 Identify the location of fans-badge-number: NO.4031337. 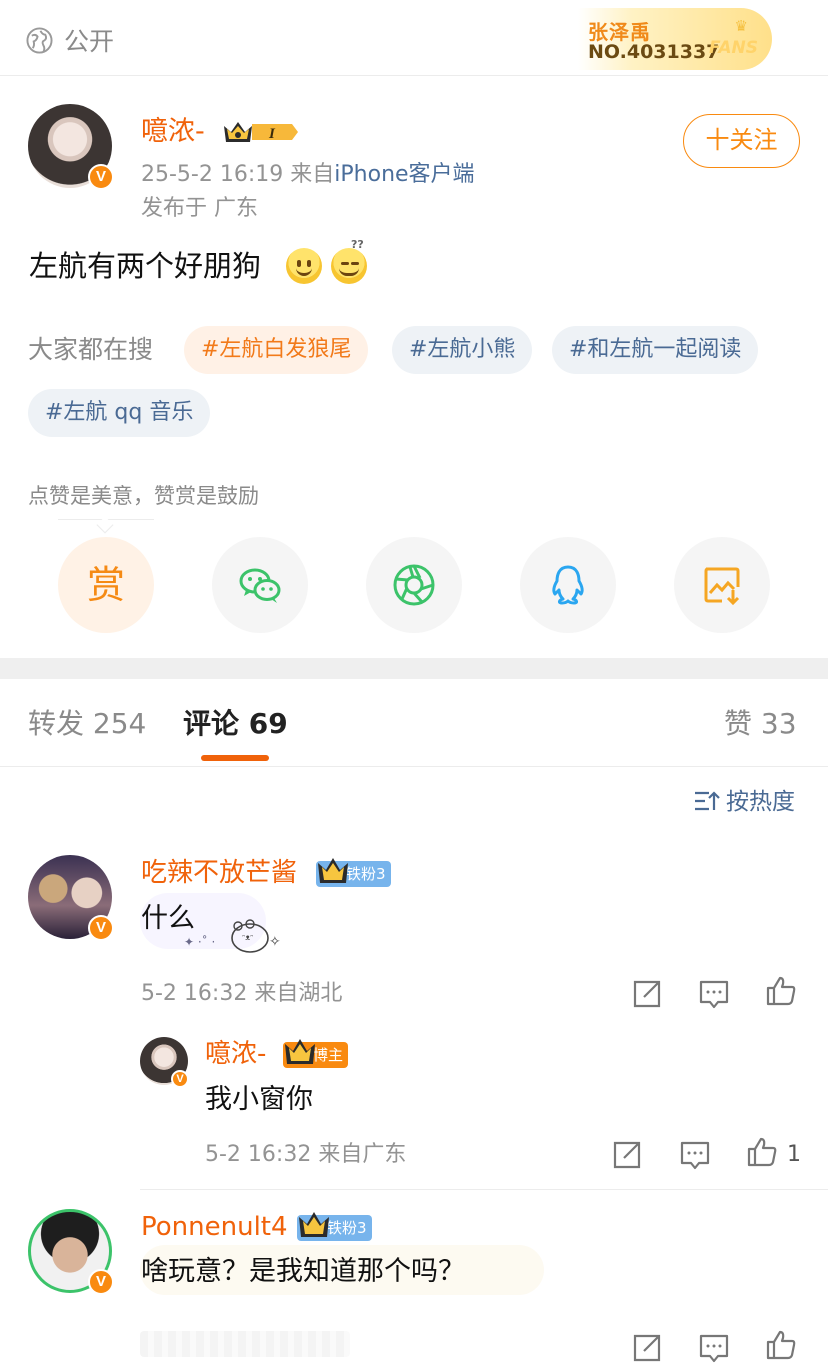
(654, 52).